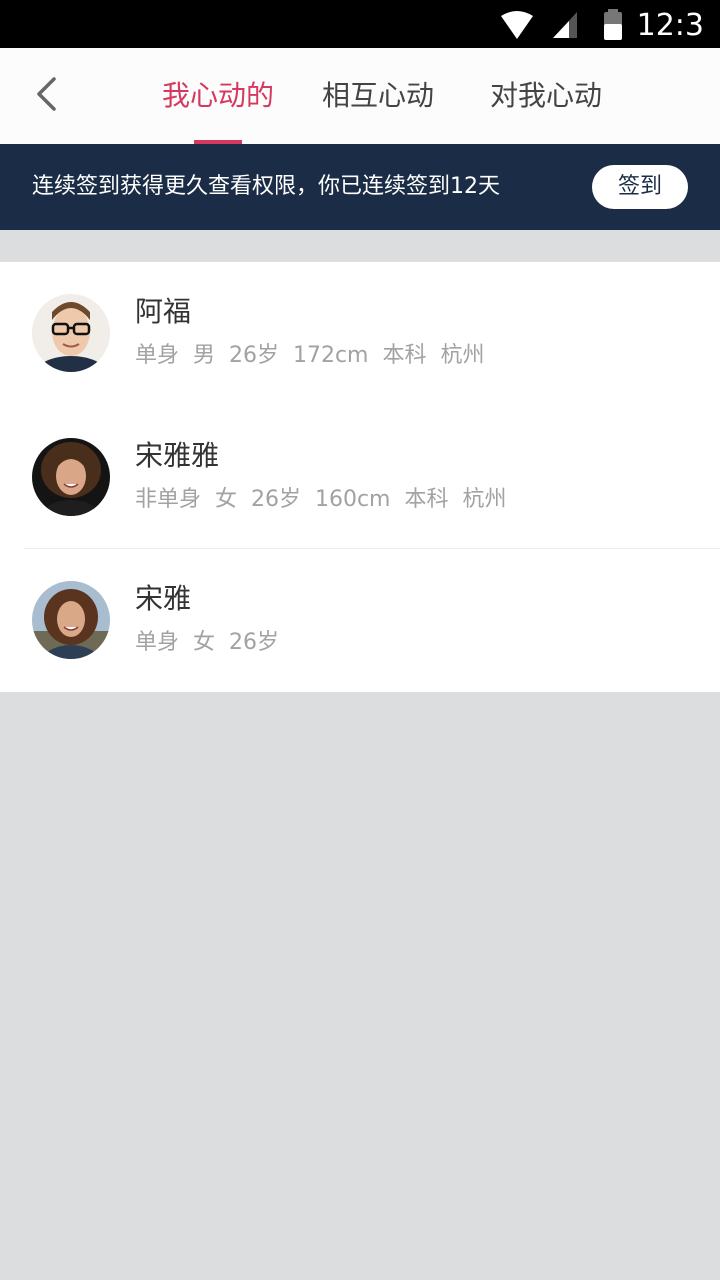  I want to click on list-item: 宋雅雅 非单身 女 26岁 160cm 本科 杭州, so click(360, 478).